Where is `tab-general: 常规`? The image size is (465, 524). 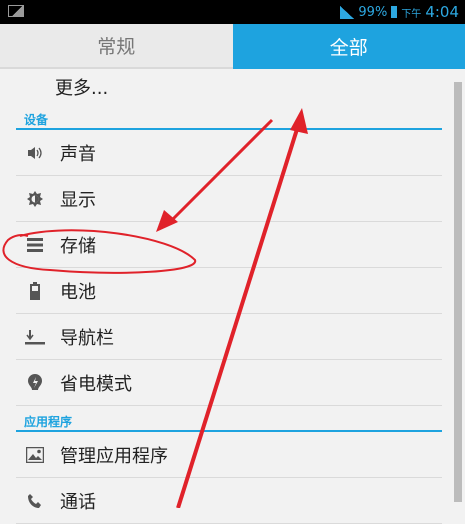 tab-general: 常规 is located at coordinates (116, 46).